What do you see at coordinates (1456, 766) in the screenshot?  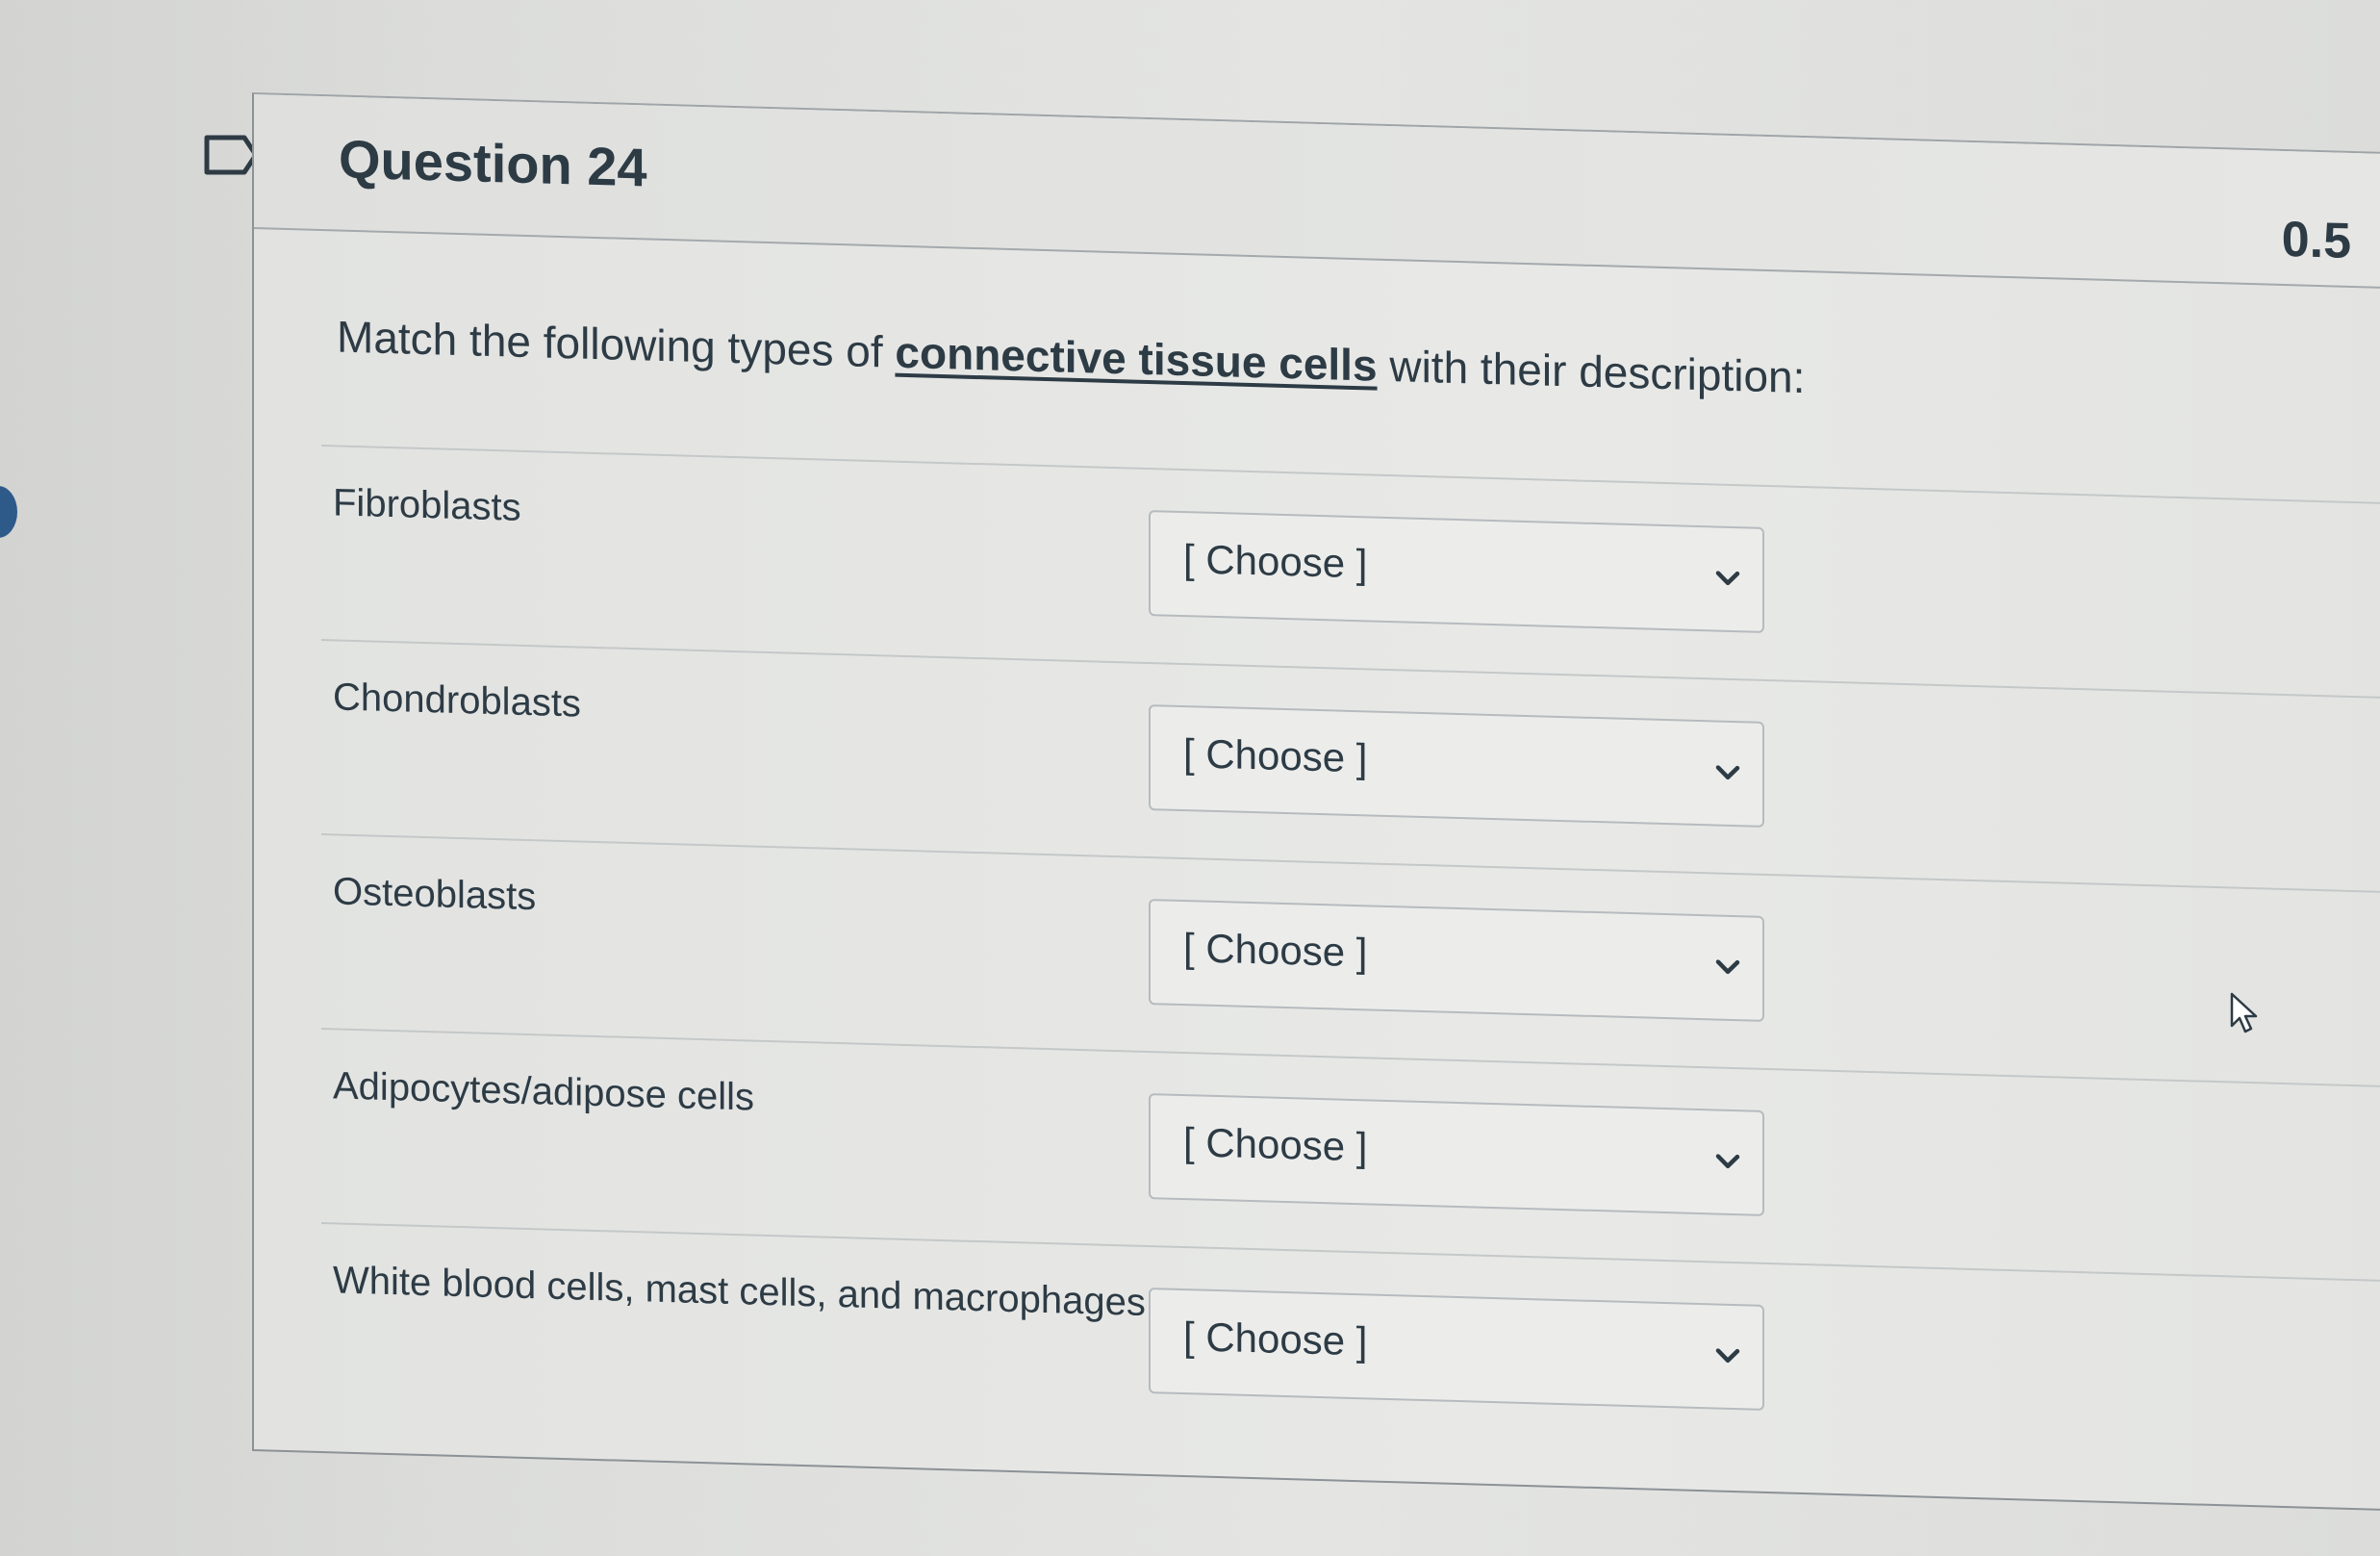 I see `answer-select-chondroblasts: [ Choose ]` at bounding box center [1456, 766].